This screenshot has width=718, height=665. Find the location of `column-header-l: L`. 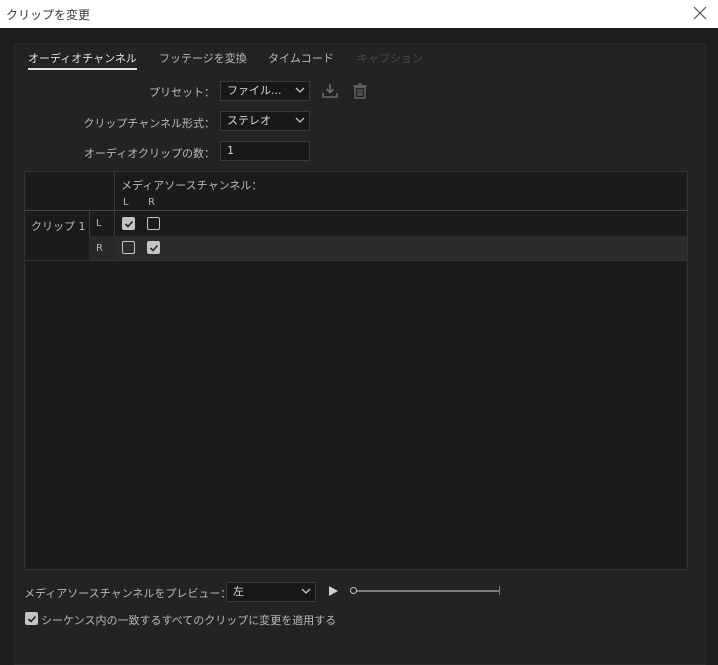

column-header-l: L is located at coordinates (126, 202).